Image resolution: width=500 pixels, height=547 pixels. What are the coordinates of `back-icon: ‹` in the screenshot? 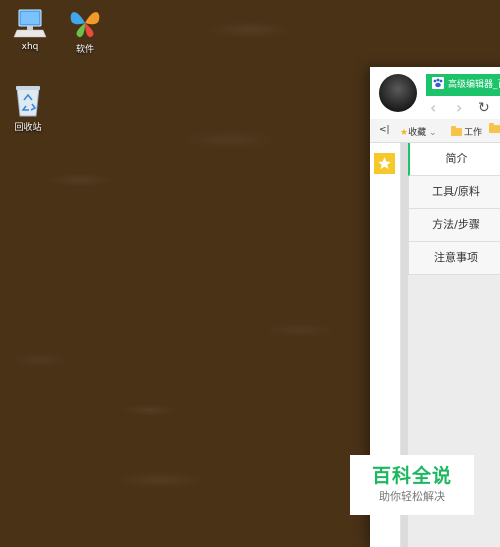 It's located at (433, 108).